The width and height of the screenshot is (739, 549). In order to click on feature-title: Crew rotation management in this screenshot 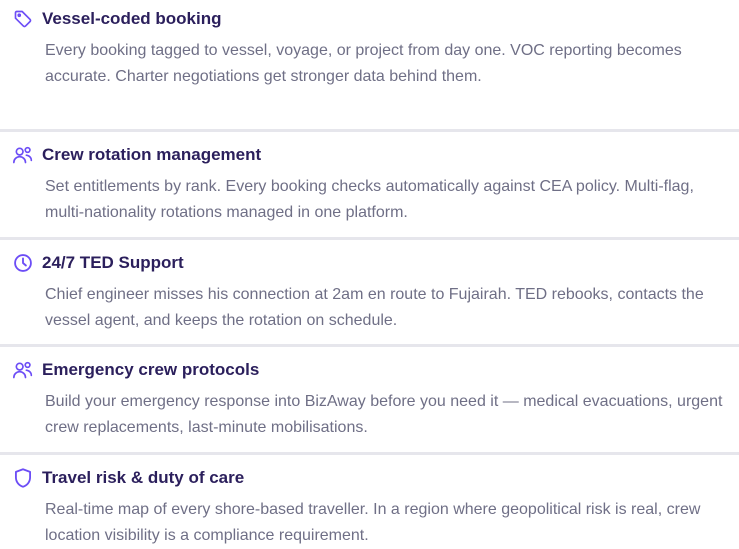, I will do `click(152, 154)`.